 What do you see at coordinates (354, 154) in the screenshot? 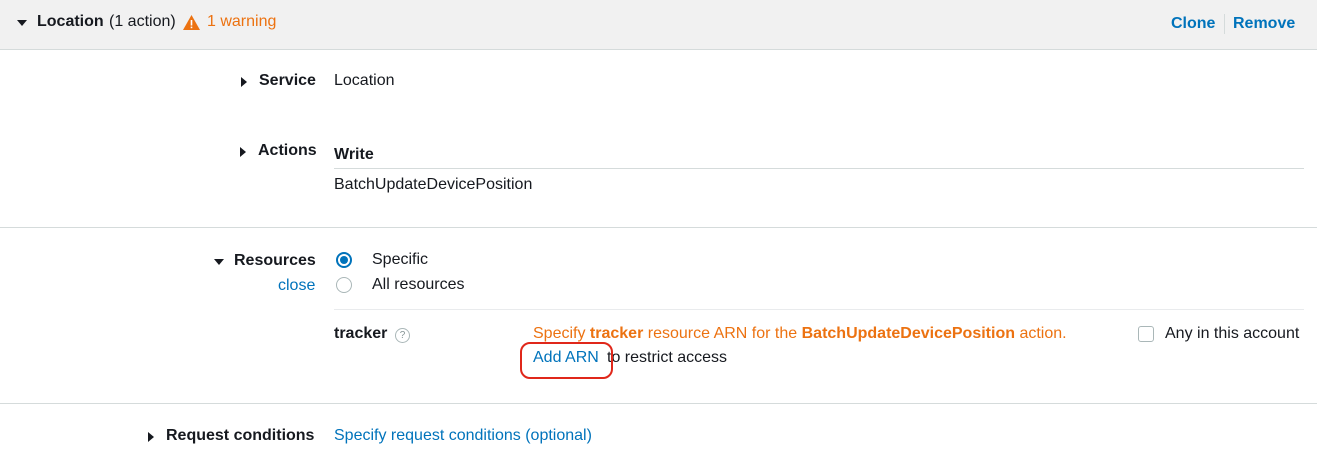
I see `actions-group-heading: Write` at bounding box center [354, 154].